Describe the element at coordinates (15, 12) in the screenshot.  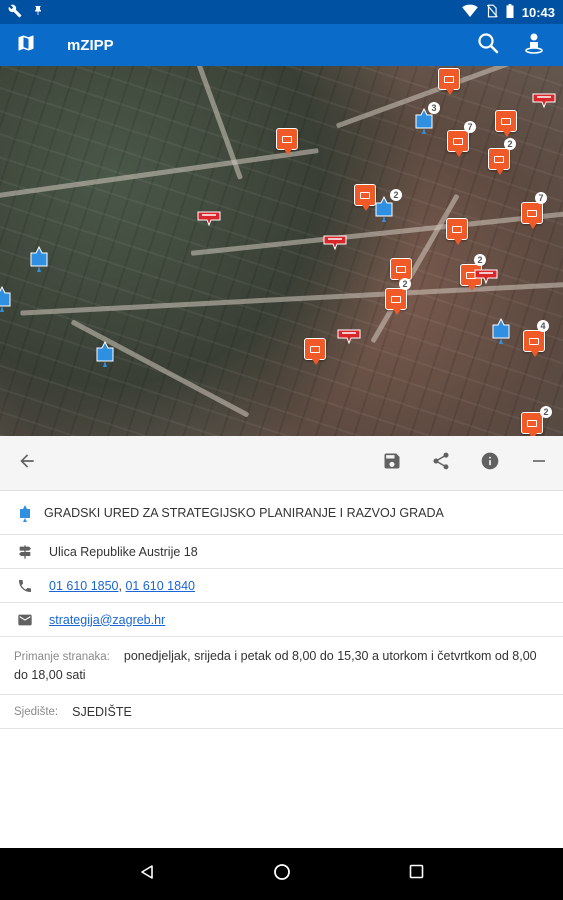
I see `wrench-icon` at that location.